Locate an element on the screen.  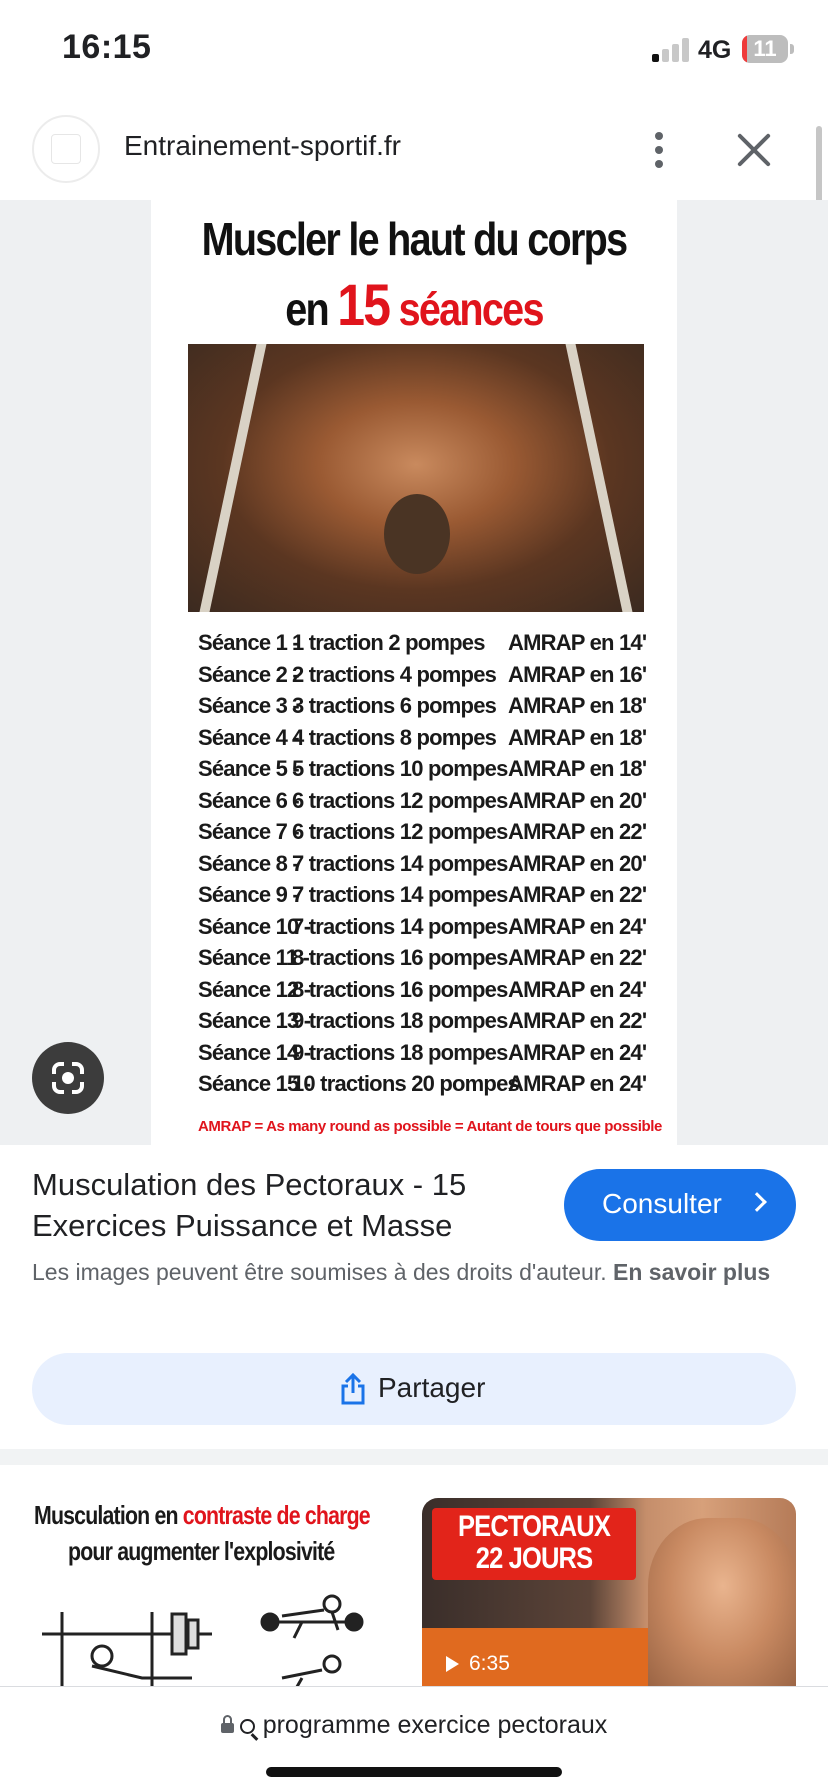
search-query-bar: programme exercice pectoraux is located at coordinates (414, 1725).